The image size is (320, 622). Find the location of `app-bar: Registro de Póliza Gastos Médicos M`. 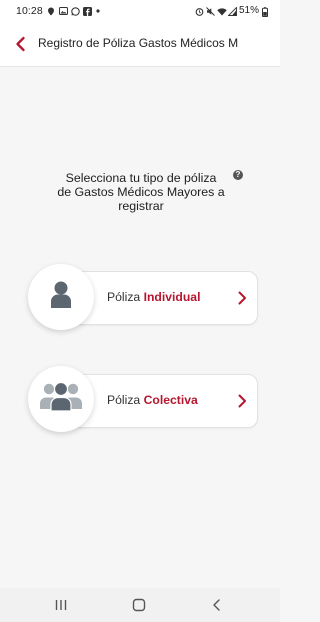

app-bar: Registro de Póliza Gastos Médicos M is located at coordinates (140, 44).